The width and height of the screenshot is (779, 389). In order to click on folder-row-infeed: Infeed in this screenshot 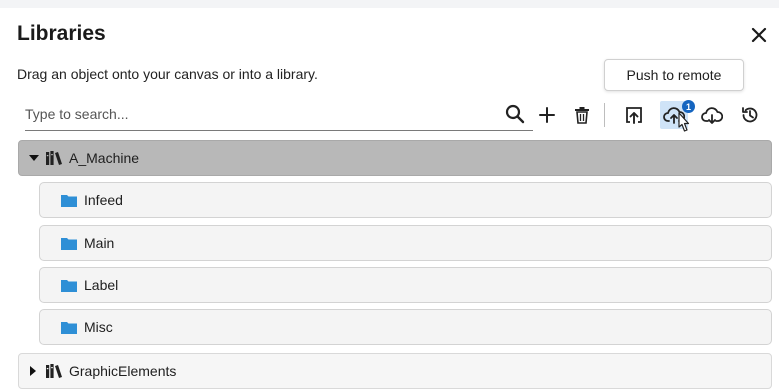, I will do `click(405, 200)`.